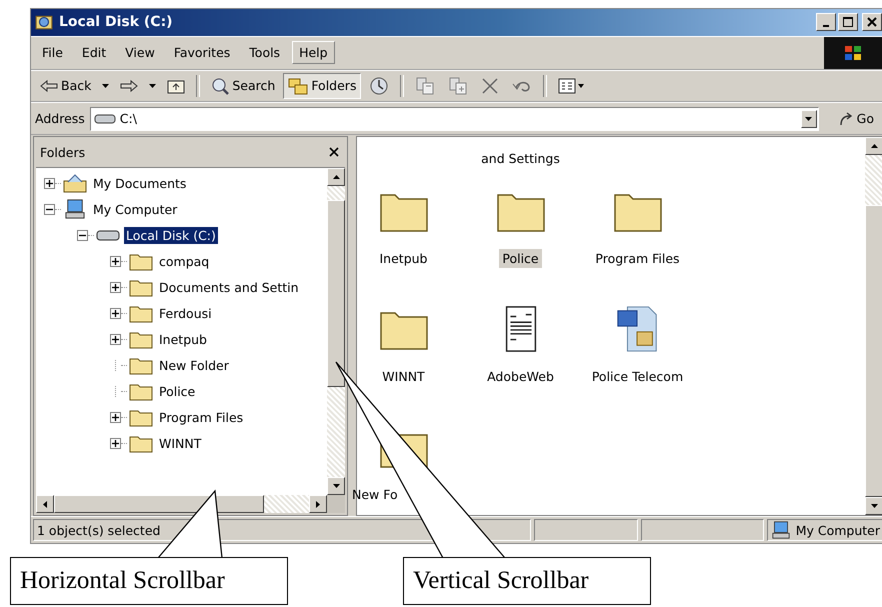 This screenshot has width=882, height=607. I want to click on up-folder-icon, so click(176, 86).